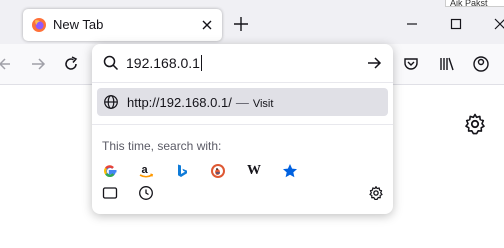 The height and width of the screenshot is (248, 504). I want to click on new-tab-icon, so click(241, 24).